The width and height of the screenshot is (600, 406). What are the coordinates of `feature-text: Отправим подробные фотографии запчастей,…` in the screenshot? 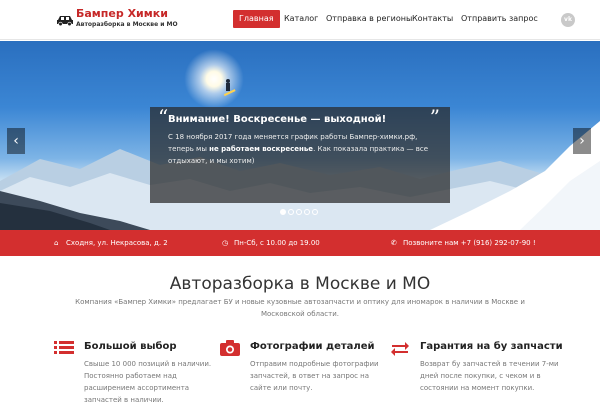 It's located at (314, 376).